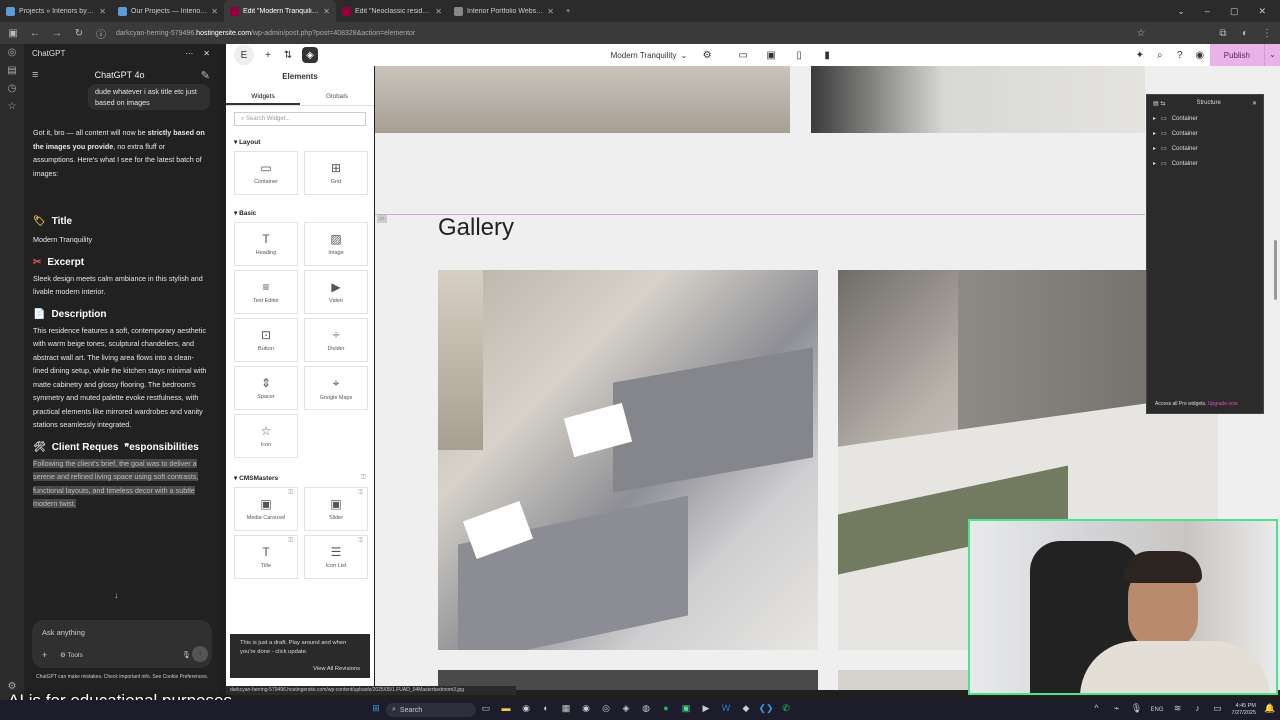  I want to click on vscode-icon: ❮❯, so click(766, 710).